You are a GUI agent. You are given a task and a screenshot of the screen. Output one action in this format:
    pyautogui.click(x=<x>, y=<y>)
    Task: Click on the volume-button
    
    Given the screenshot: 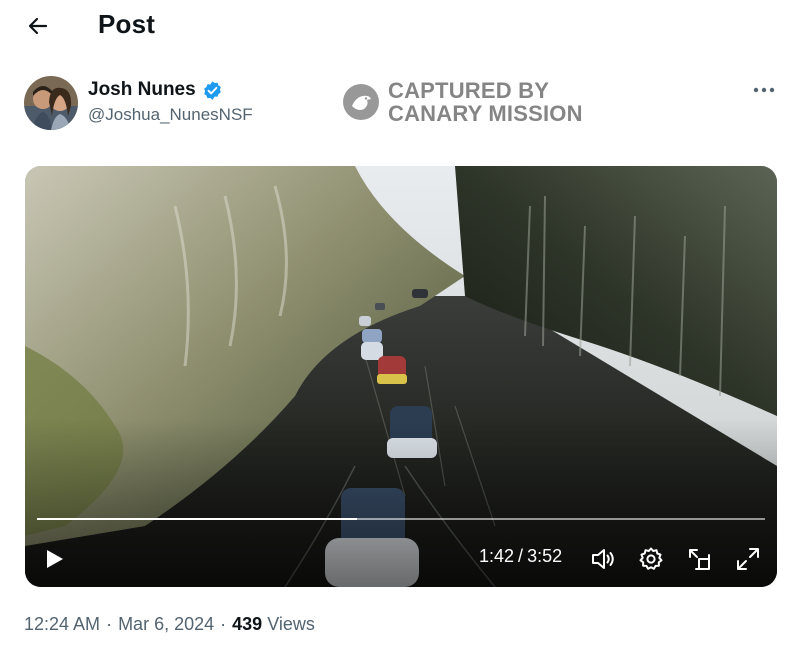 What is the action you would take?
    pyautogui.click(x=603, y=559)
    